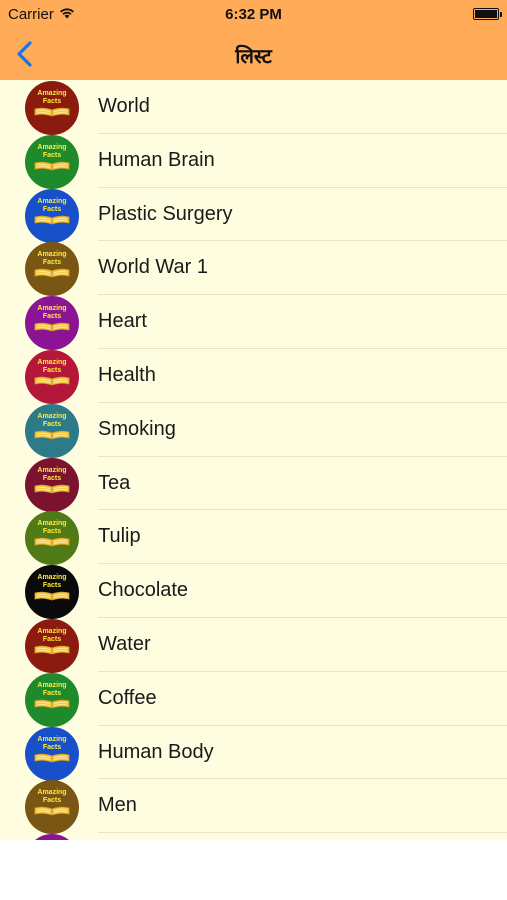 Image resolution: width=507 pixels, height=900 pixels. I want to click on page-title: लिस्ट, so click(253, 57).